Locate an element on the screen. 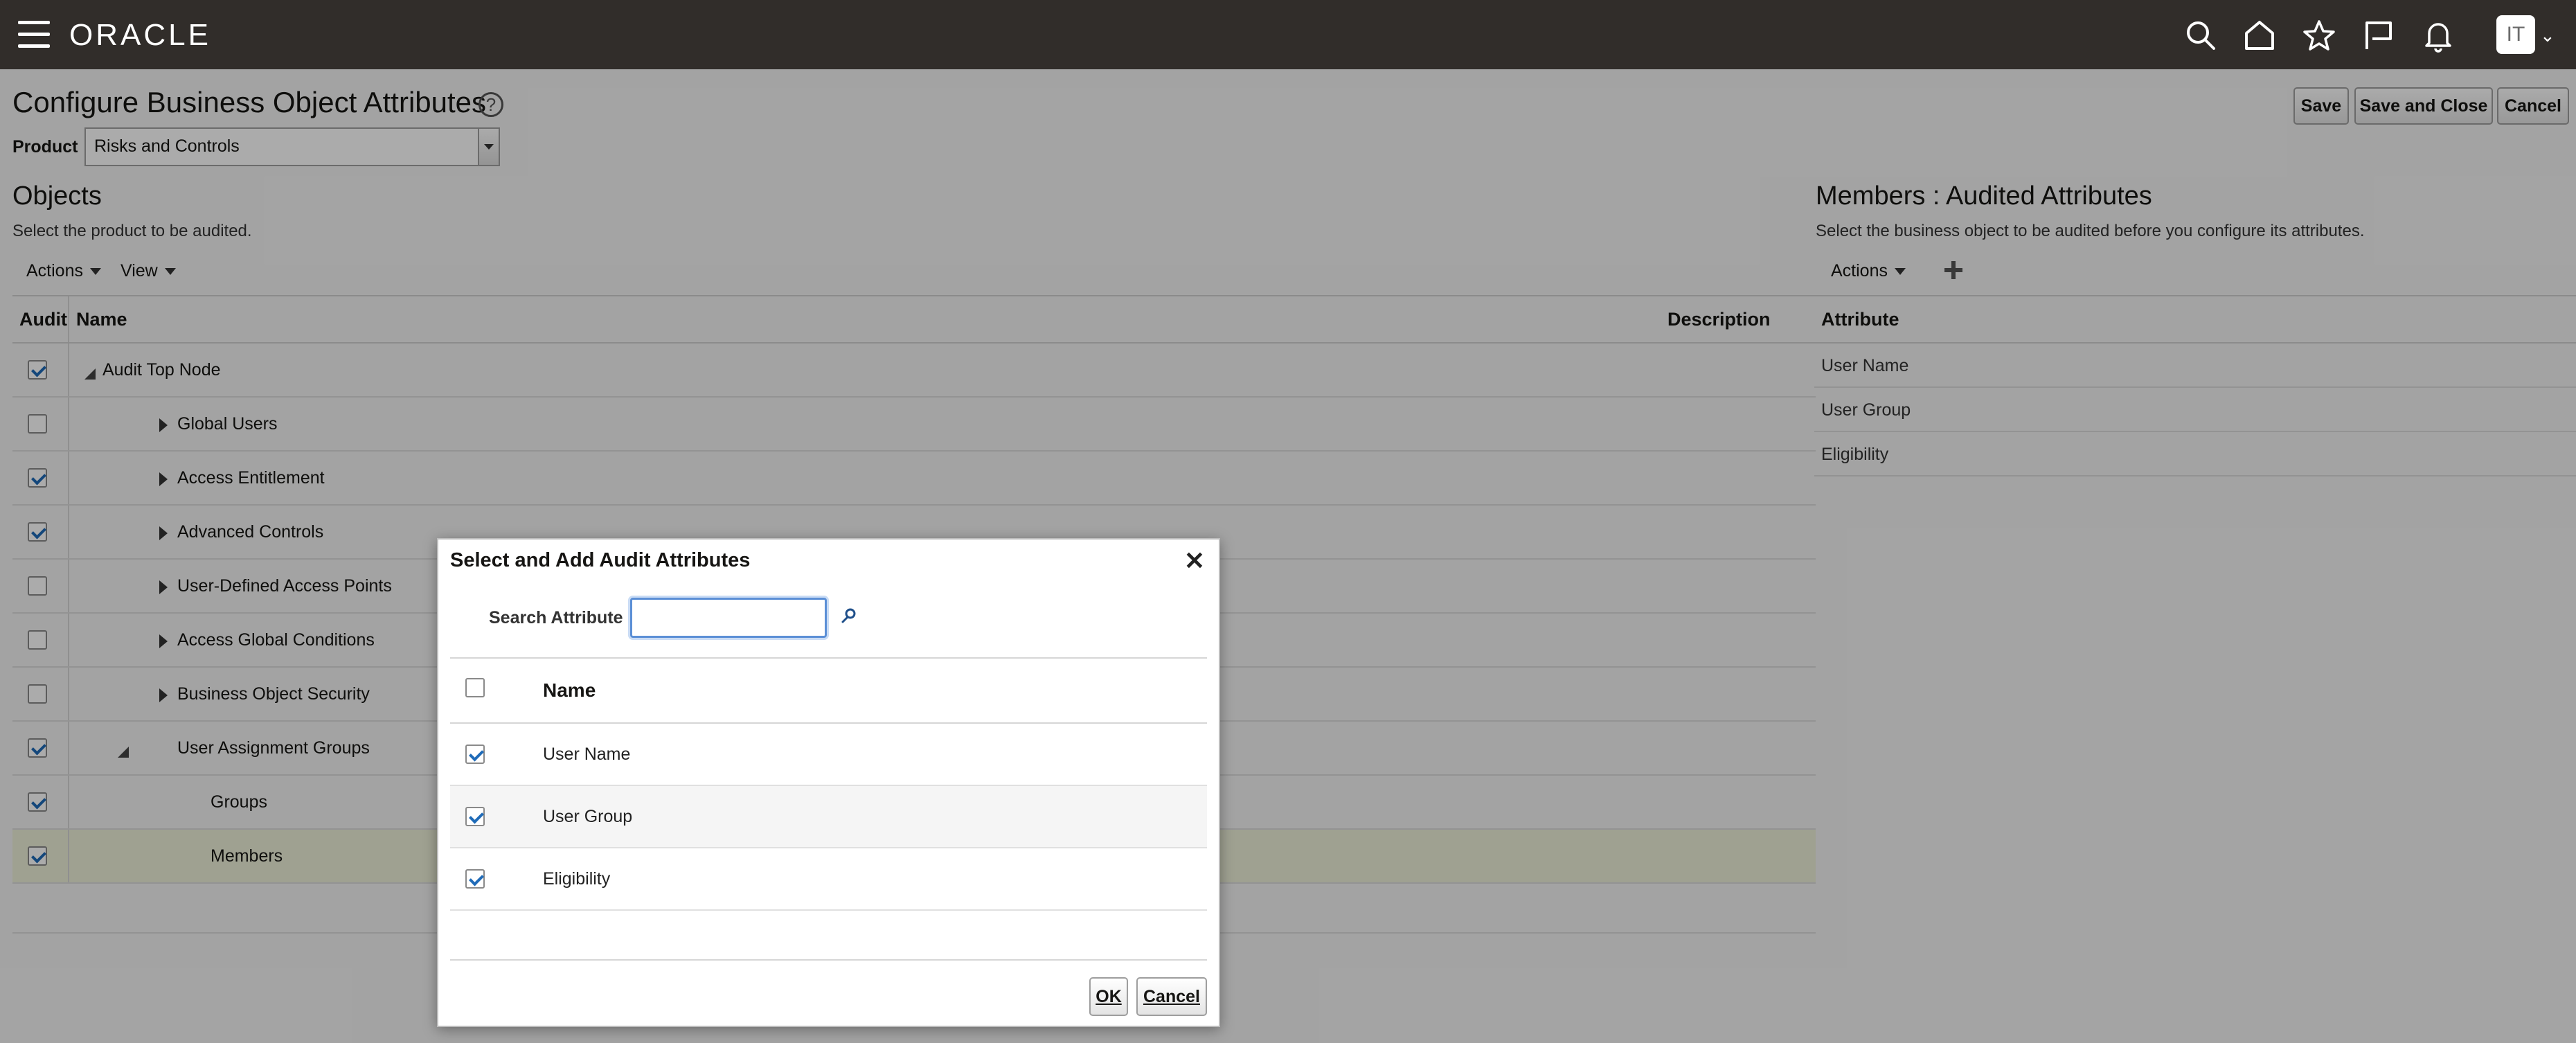  favorites-star-icon is located at coordinates (2319, 36).